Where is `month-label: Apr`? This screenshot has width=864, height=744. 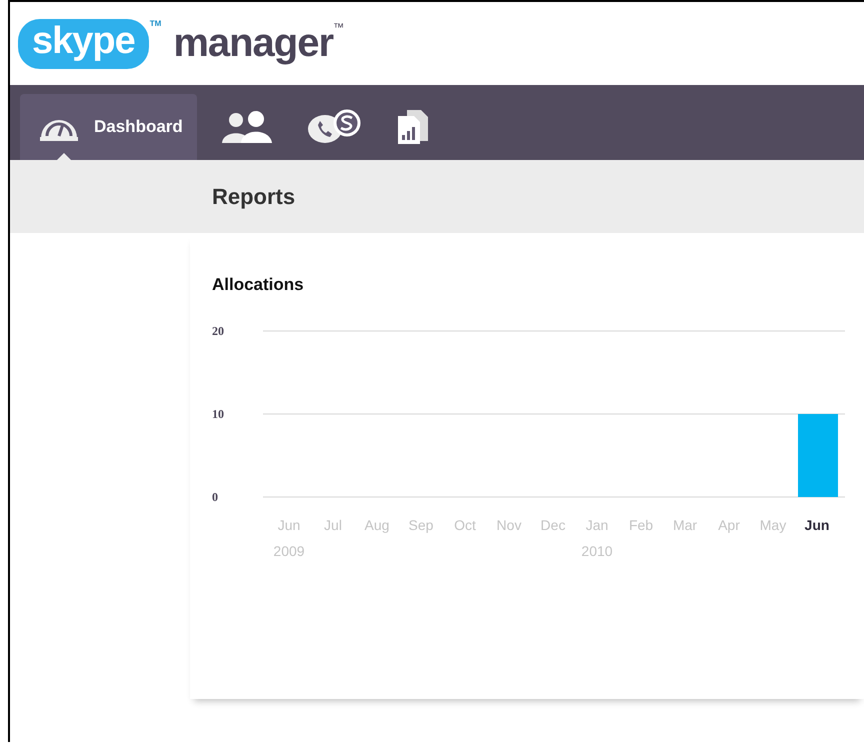 month-label: Apr is located at coordinates (729, 525).